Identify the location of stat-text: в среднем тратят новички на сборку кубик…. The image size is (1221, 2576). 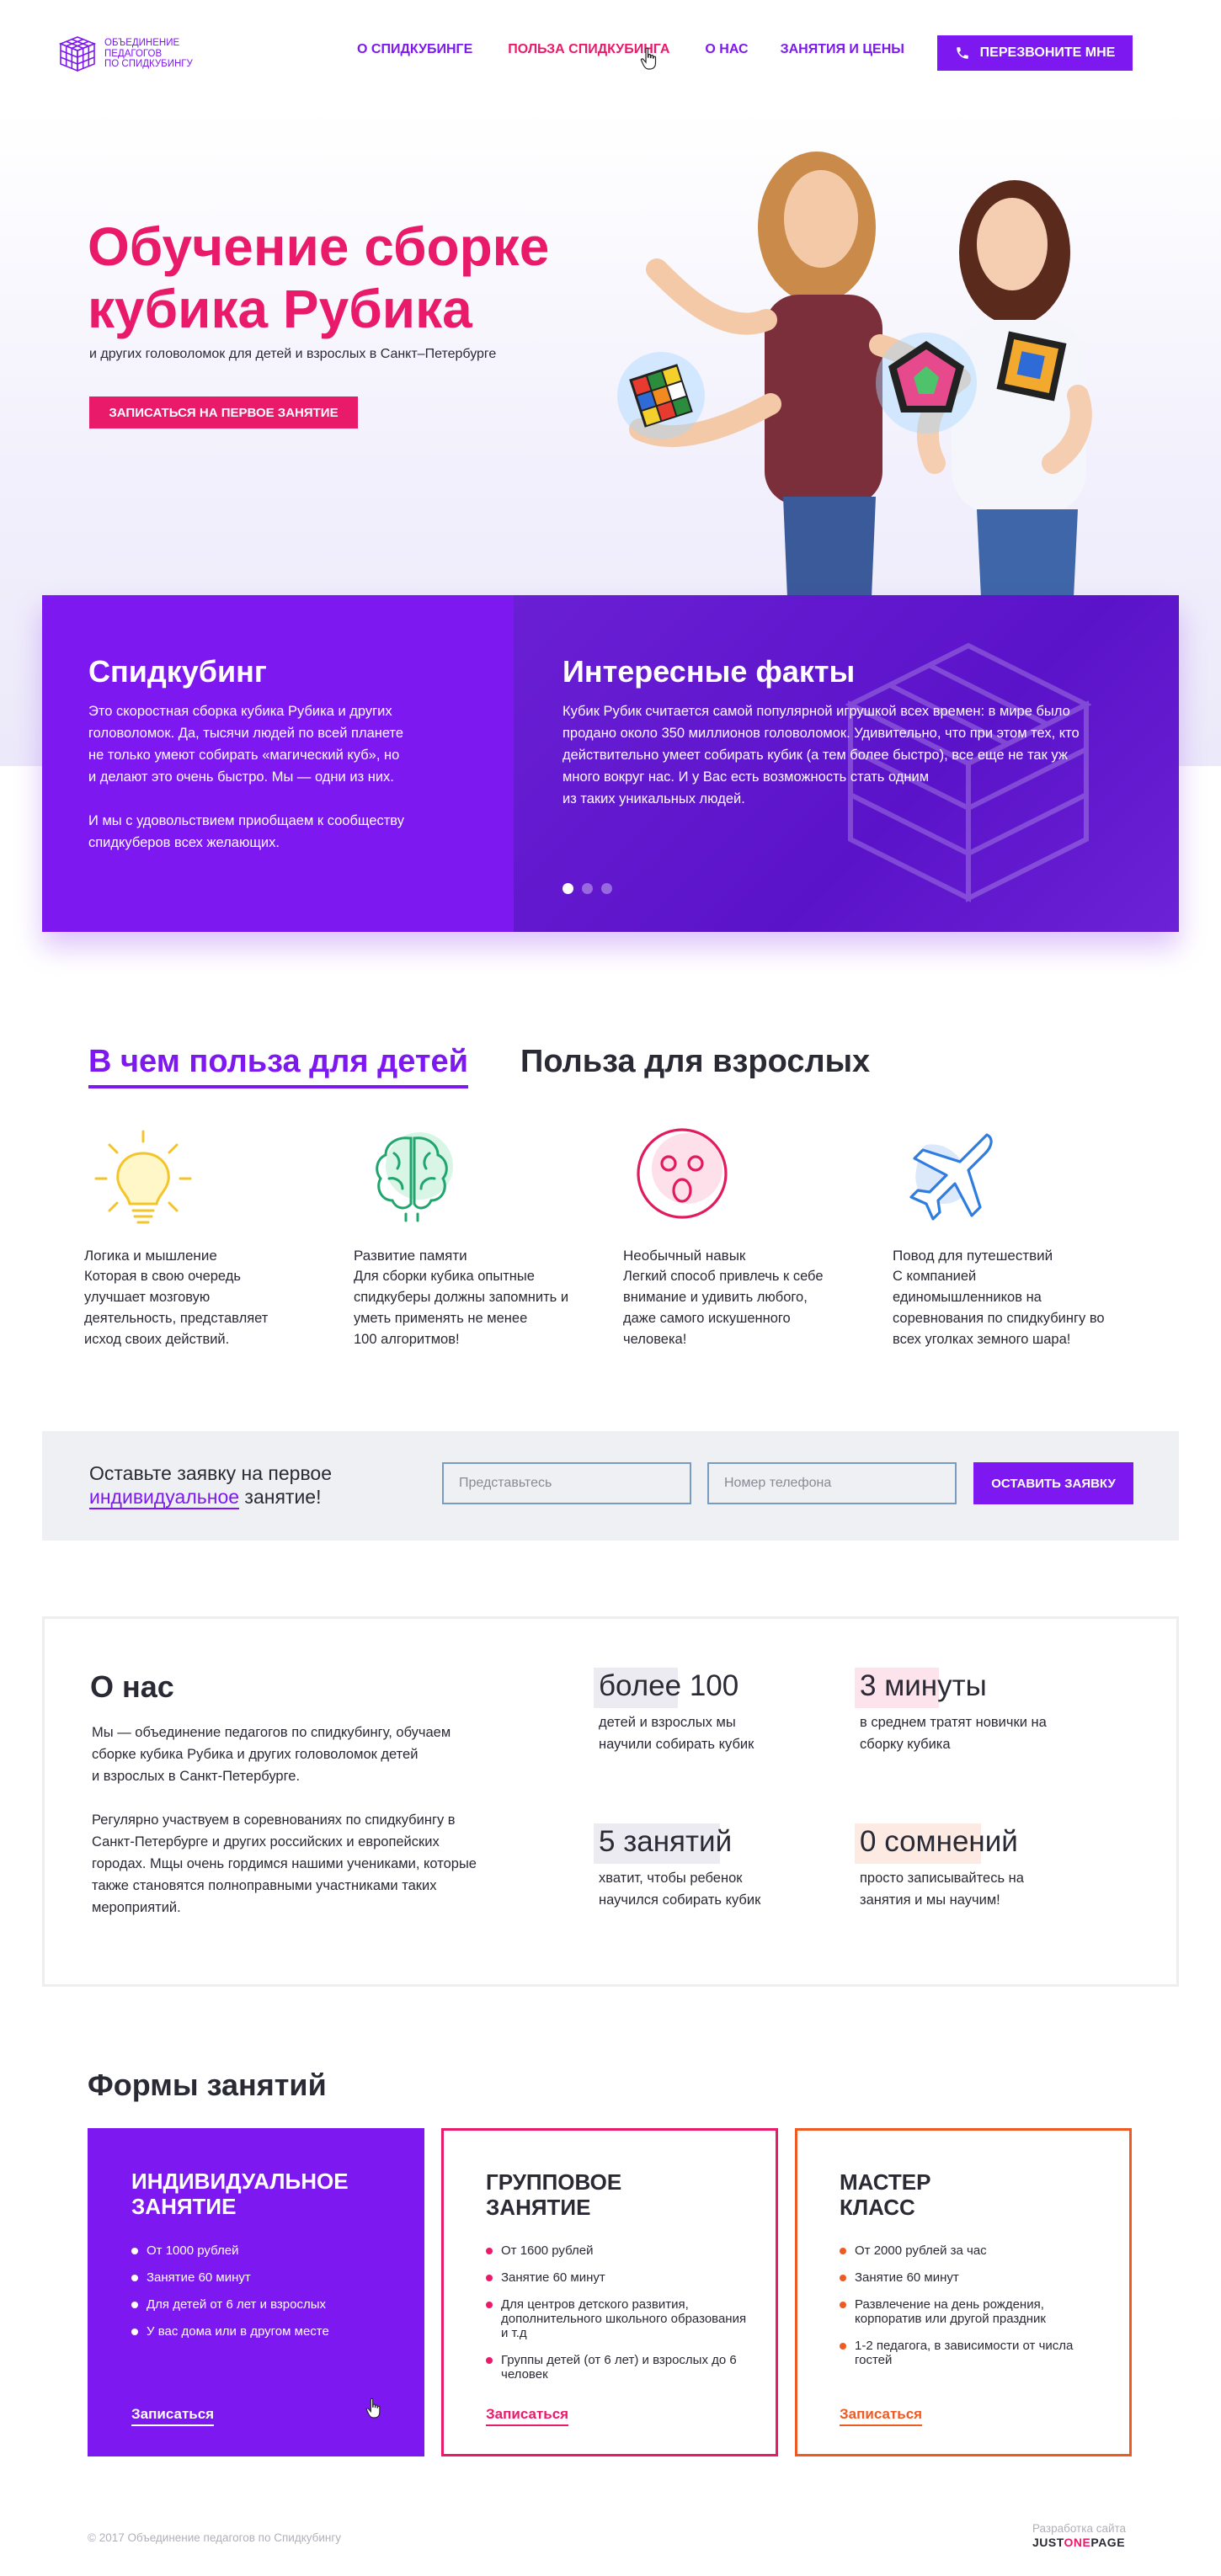
(981, 1733).